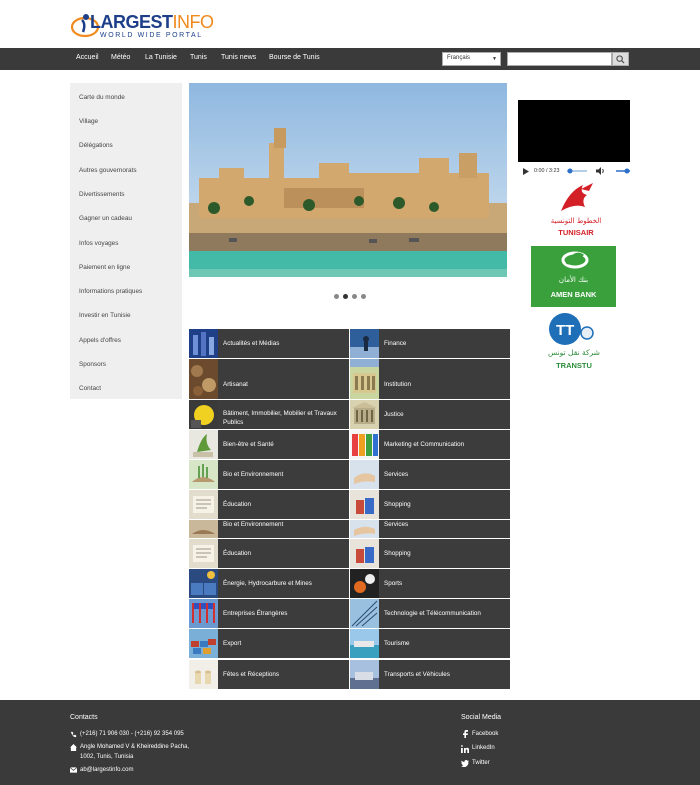 This screenshot has height=785, width=700. I want to click on category-label: Énergie, Hydrocarbure et Mines, so click(267, 583).